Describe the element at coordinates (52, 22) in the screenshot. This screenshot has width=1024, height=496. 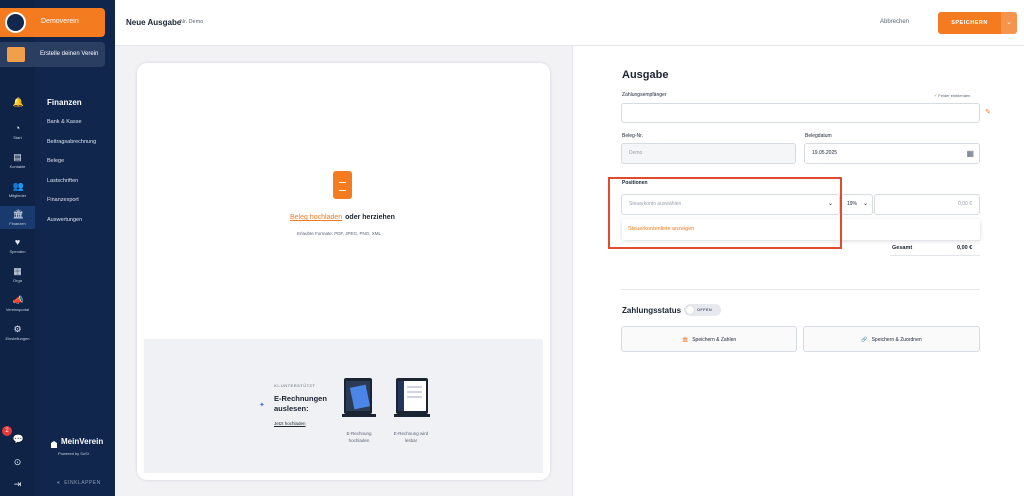
I see `org-switcher-demoverein: Demoverein` at that location.